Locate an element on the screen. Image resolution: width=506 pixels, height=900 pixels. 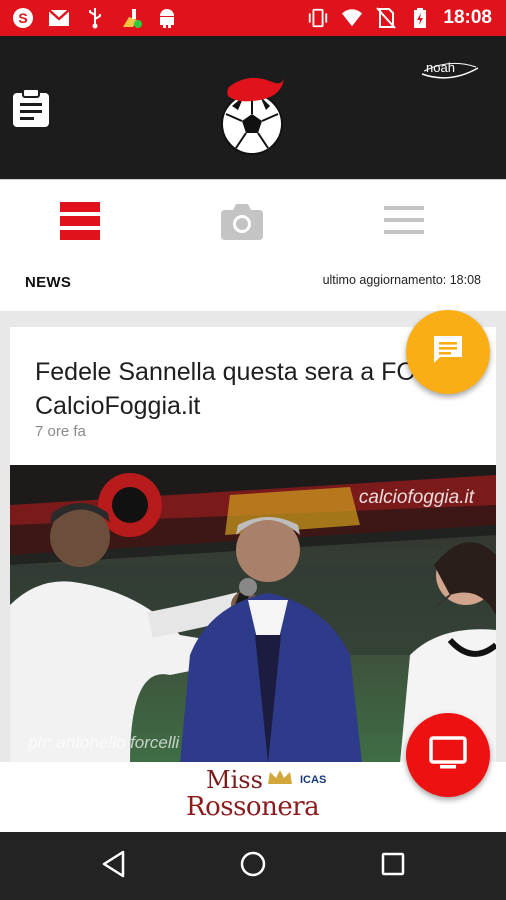
tv-fab is located at coordinates (448, 755).